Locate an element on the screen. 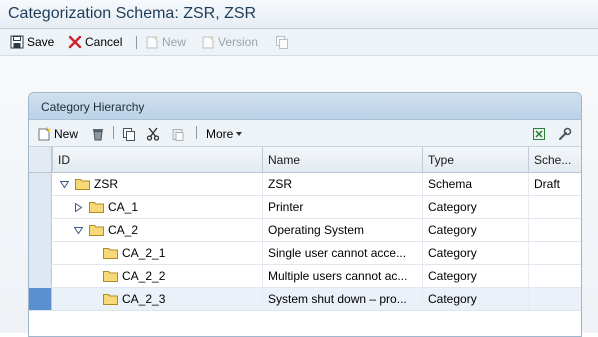 This screenshot has height=337, width=598. column-header-id: ID is located at coordinates (157, 160).